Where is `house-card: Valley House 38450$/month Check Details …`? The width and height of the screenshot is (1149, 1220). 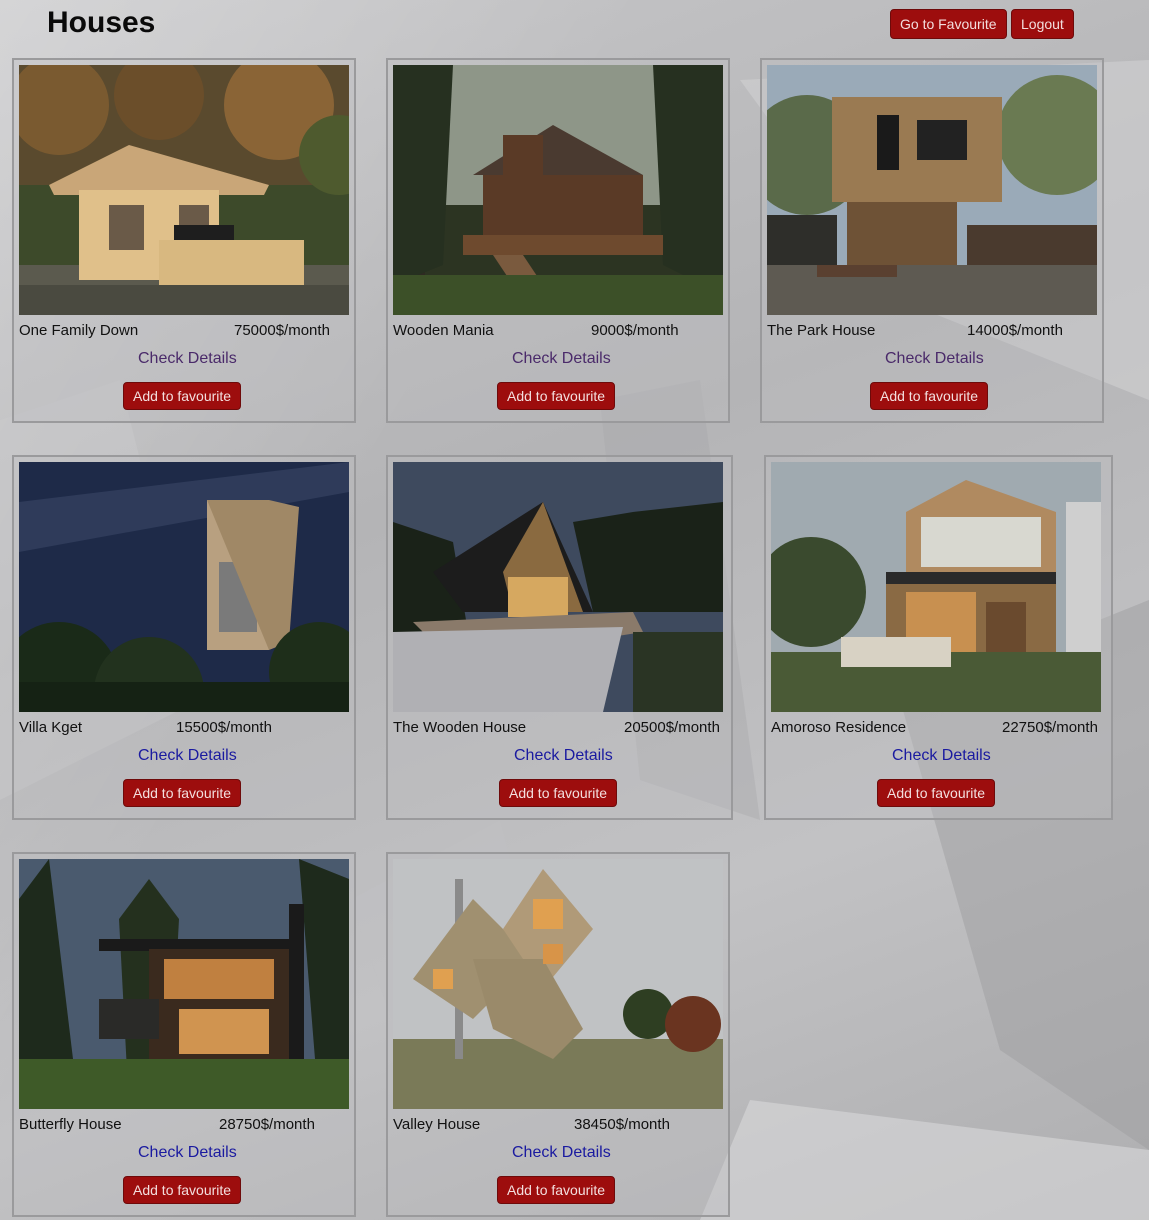
house-card: Valley House 38450$/month Check Details … is located at coordinates (558, 1034).